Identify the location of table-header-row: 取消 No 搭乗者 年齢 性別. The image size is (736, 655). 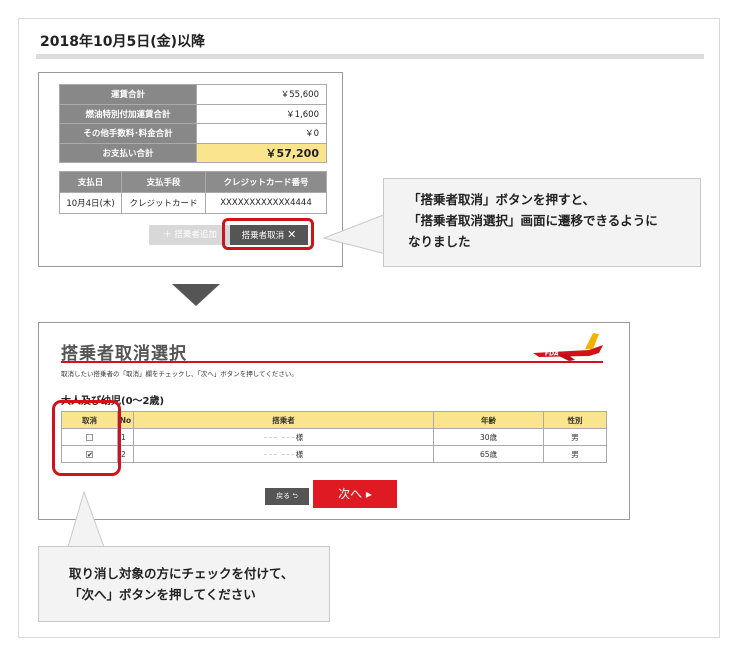
(334, 420).